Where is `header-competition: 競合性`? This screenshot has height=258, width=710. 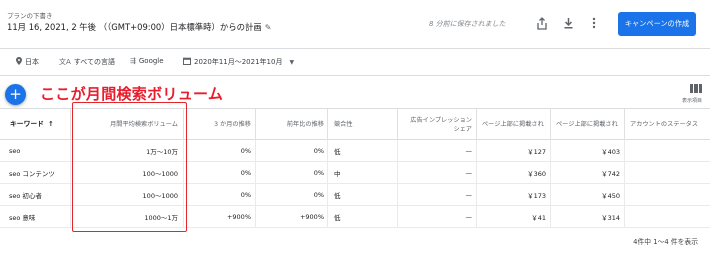
header-competition: 競合性 is located at coordinates (362, 124).